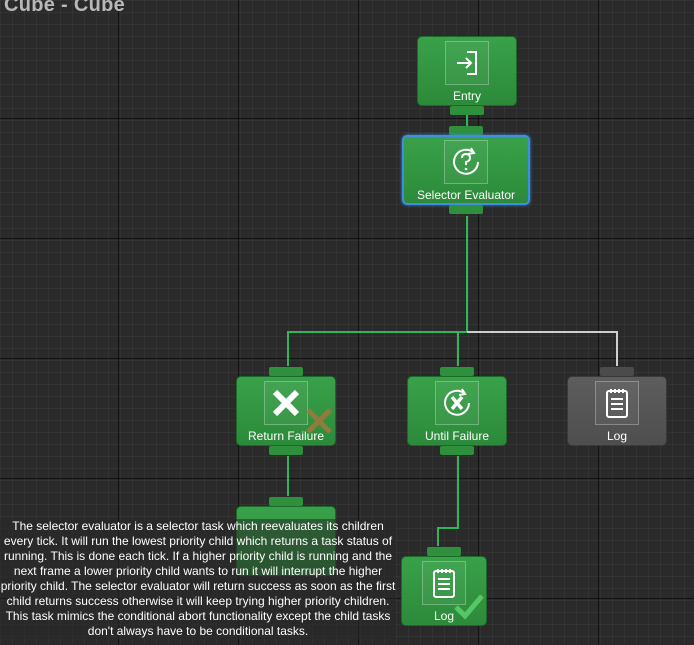  I want to click on x-refresh-icon, so click(457, 403).